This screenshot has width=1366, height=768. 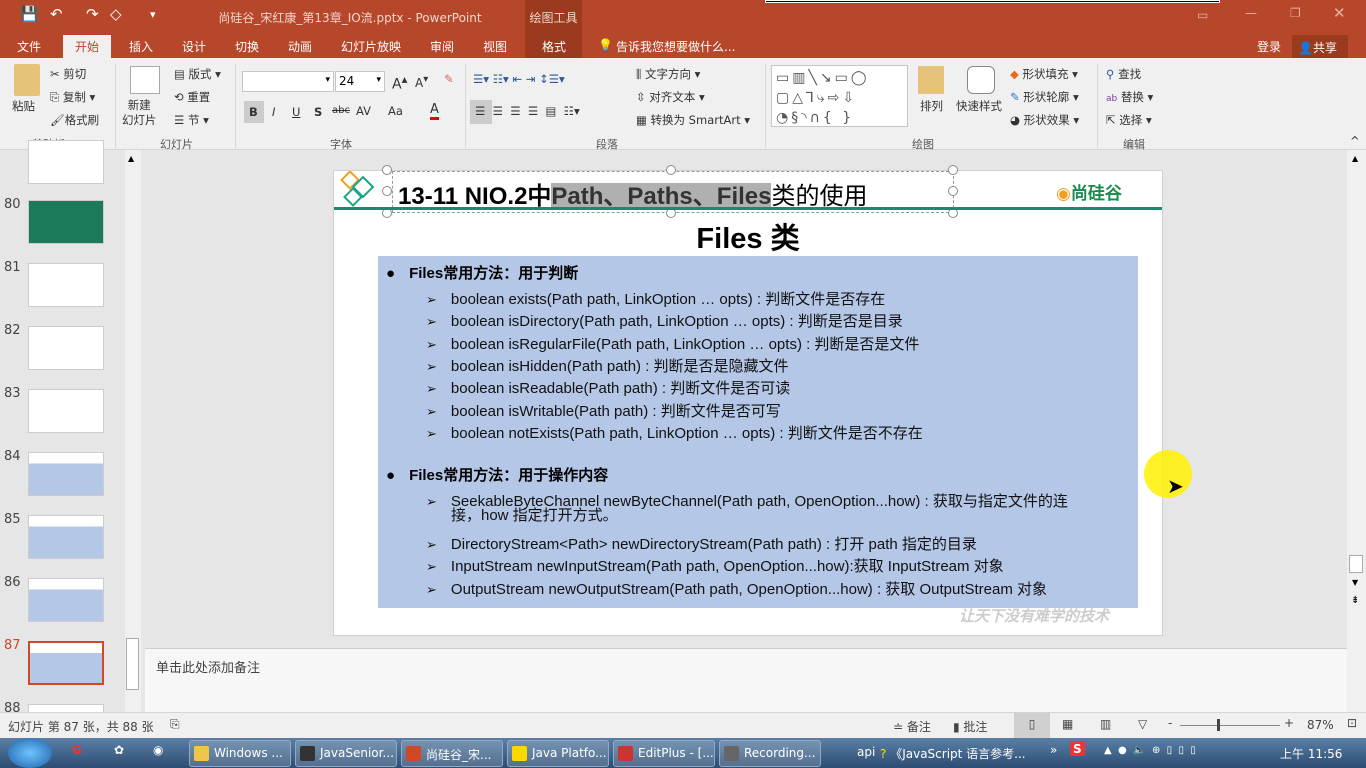 I want to click on tab-review: 审阅, so click(x=442, y=46).